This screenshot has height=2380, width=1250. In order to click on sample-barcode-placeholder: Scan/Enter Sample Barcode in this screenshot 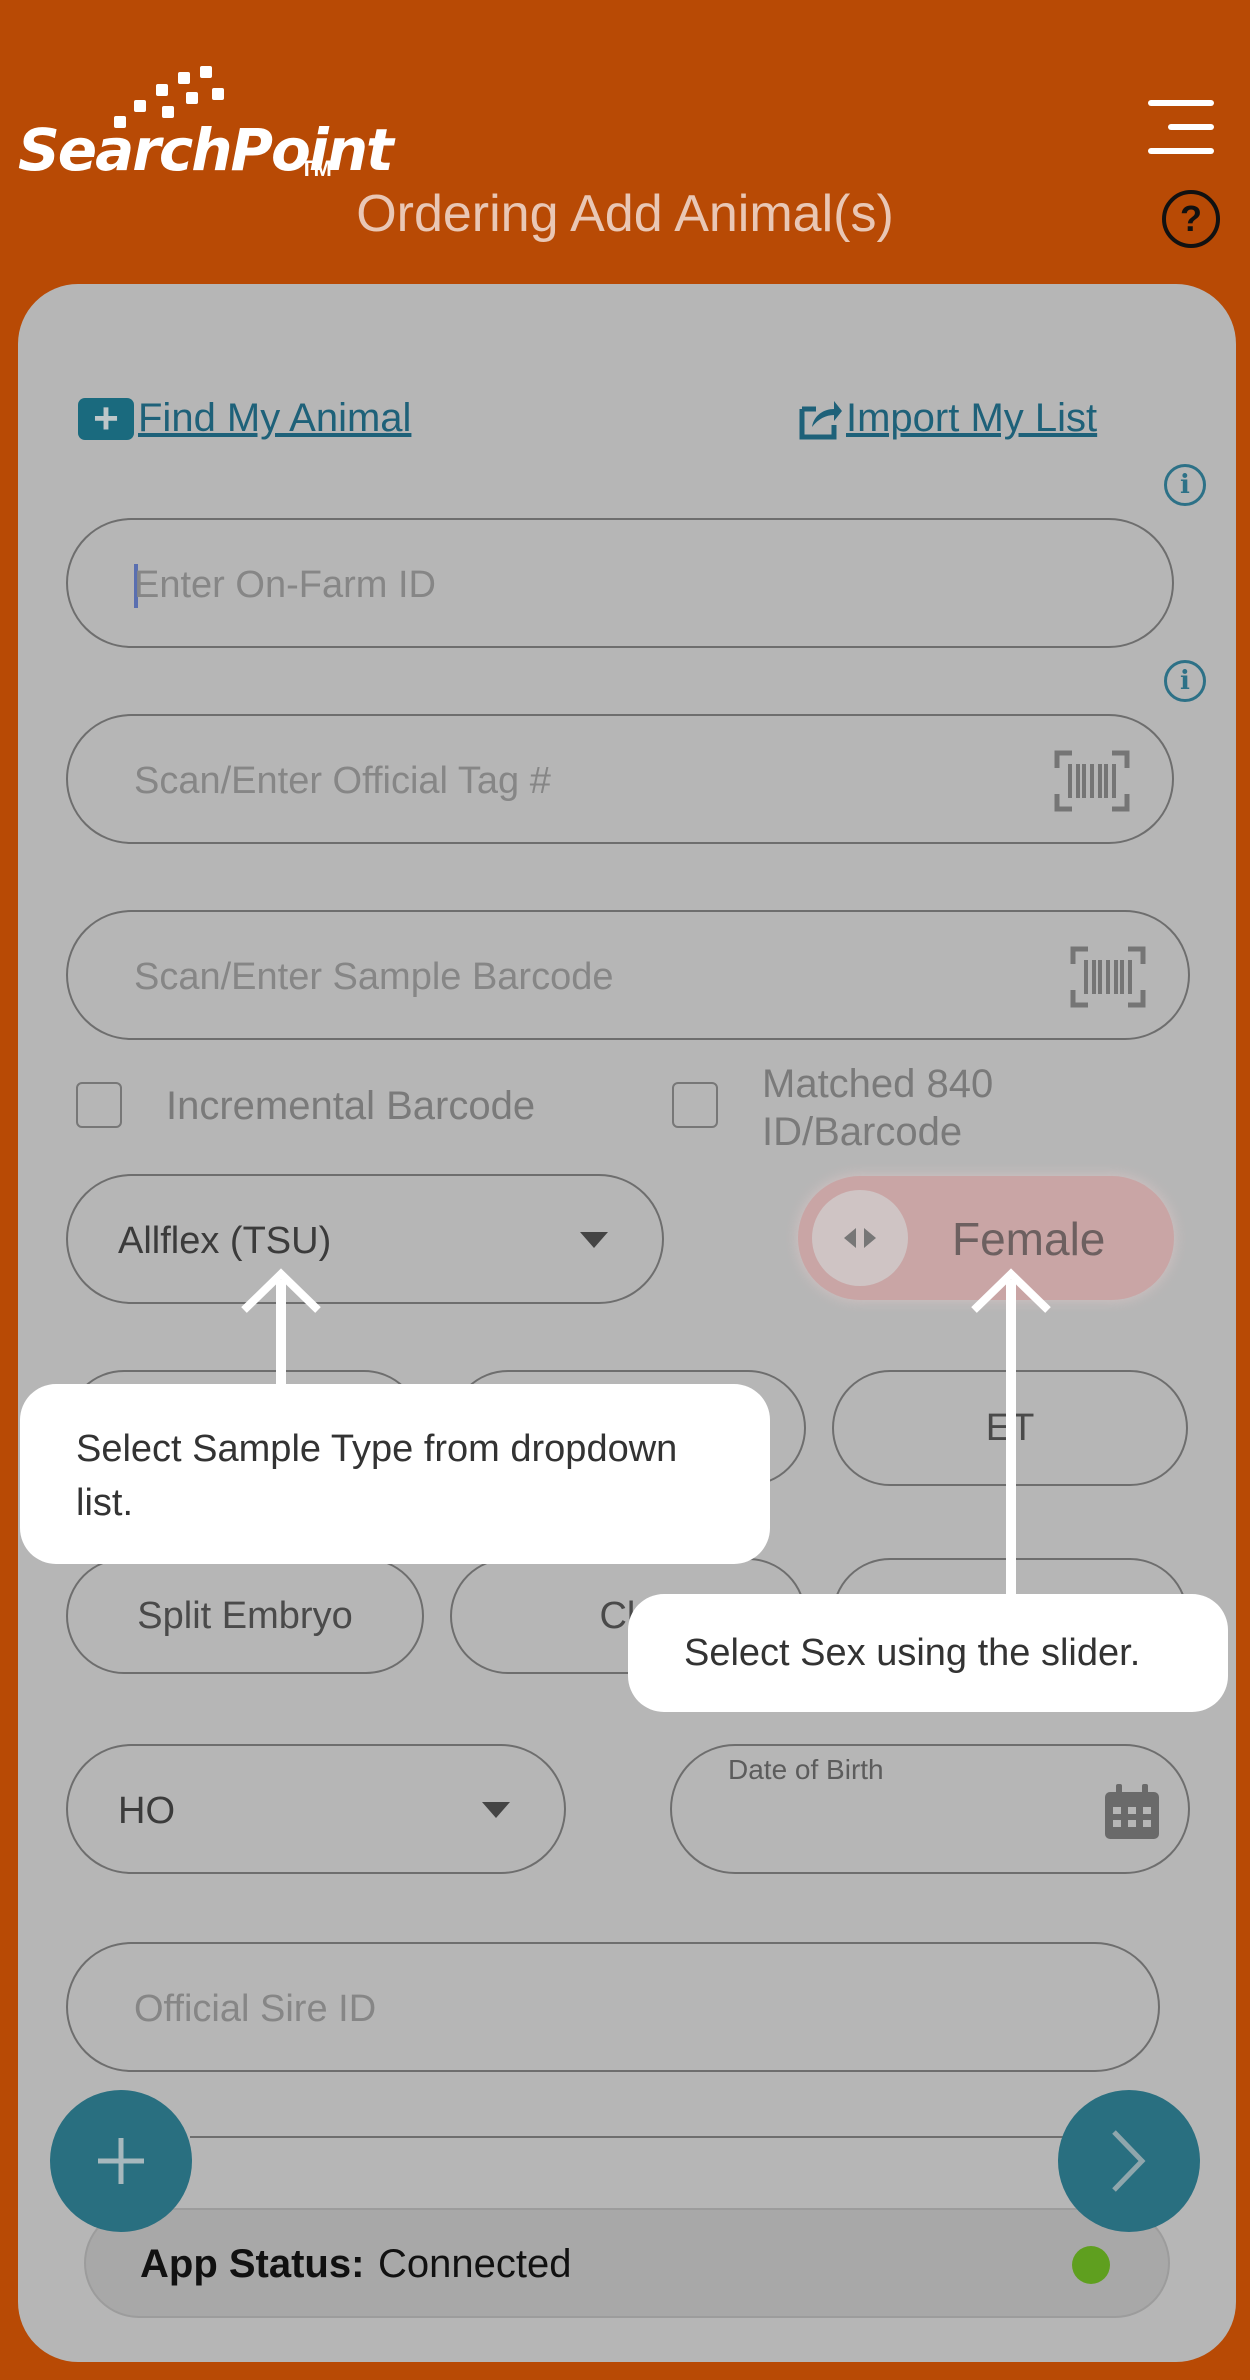, I will do `click(374, 977)`.